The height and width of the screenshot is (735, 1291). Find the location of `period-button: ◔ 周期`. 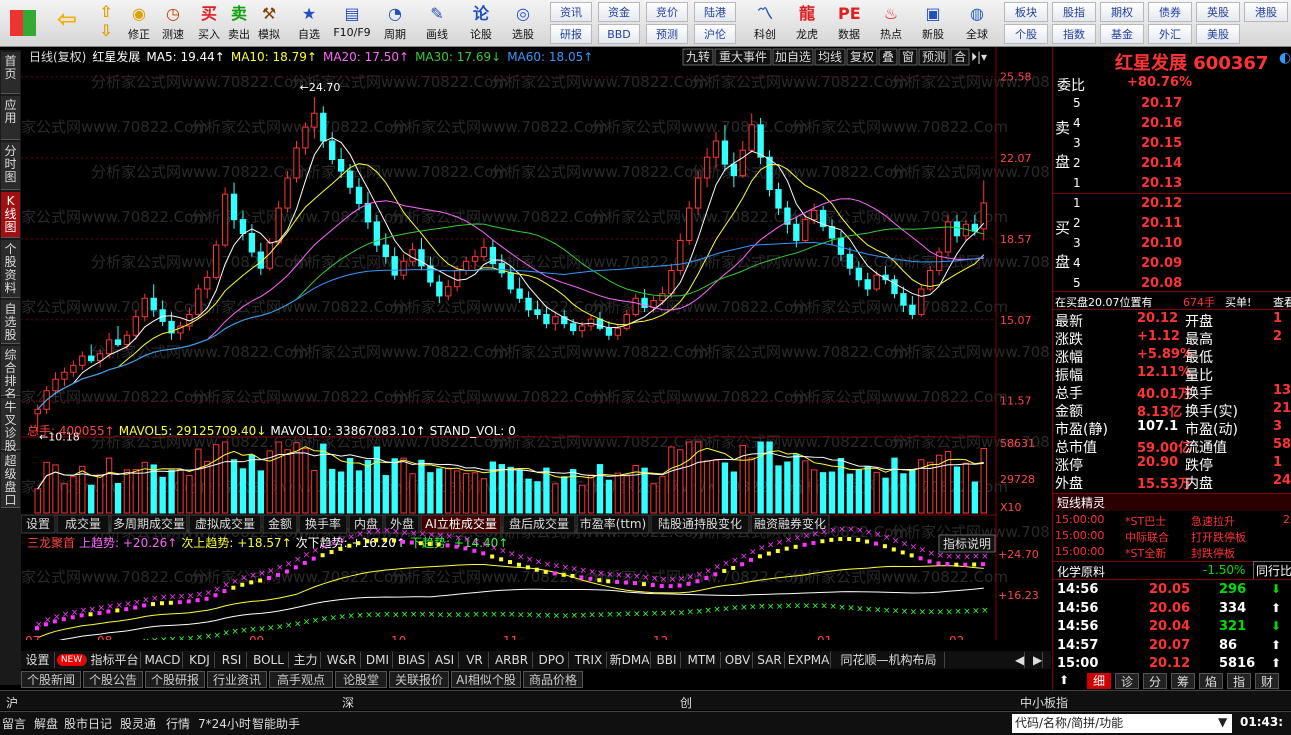

period-button: ◔ 周期 is located at coordinates (395, 23).